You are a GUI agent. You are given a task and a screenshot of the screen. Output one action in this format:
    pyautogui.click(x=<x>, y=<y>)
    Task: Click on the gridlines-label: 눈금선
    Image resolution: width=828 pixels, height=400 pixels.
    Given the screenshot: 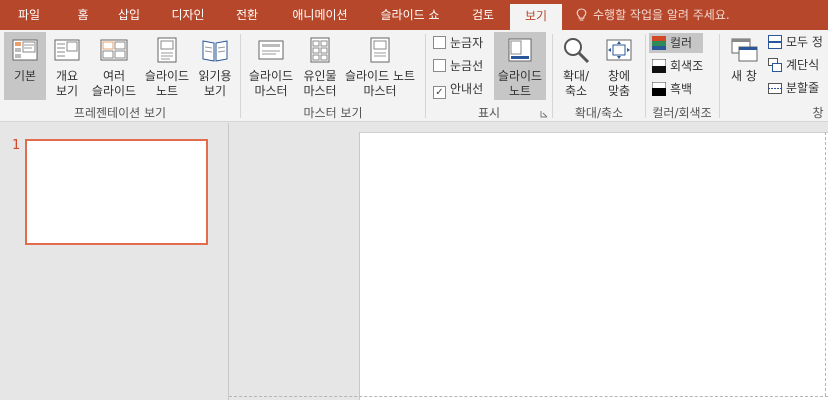 What is the action you would take?
    pyautogui.click(x=467, y=66)
    